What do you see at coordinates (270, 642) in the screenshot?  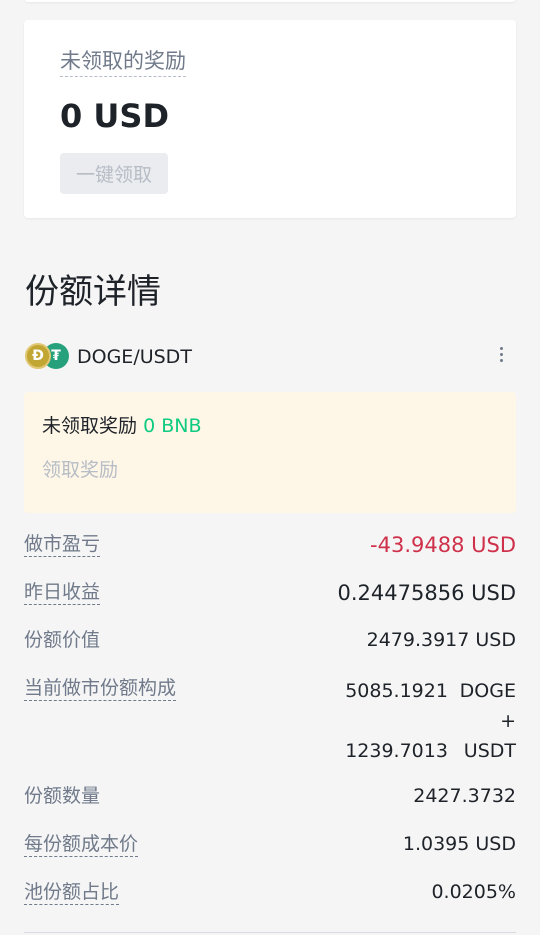 I see `share-value-row: 份额价值 2479.3917 USD` at bounding box center [270, 642].